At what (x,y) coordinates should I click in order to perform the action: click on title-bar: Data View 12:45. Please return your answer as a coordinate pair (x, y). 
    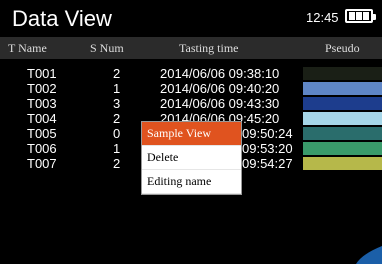
    Looking at the image, I should click on (191, 18).